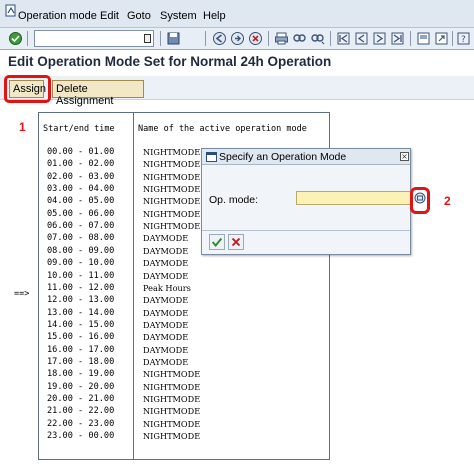 The image size is (474, 469). What do you see at coordinates (81, 226) in the screenshot?
I see `row-time: 06.00 - 07.00` at bounding box center [81, 226].